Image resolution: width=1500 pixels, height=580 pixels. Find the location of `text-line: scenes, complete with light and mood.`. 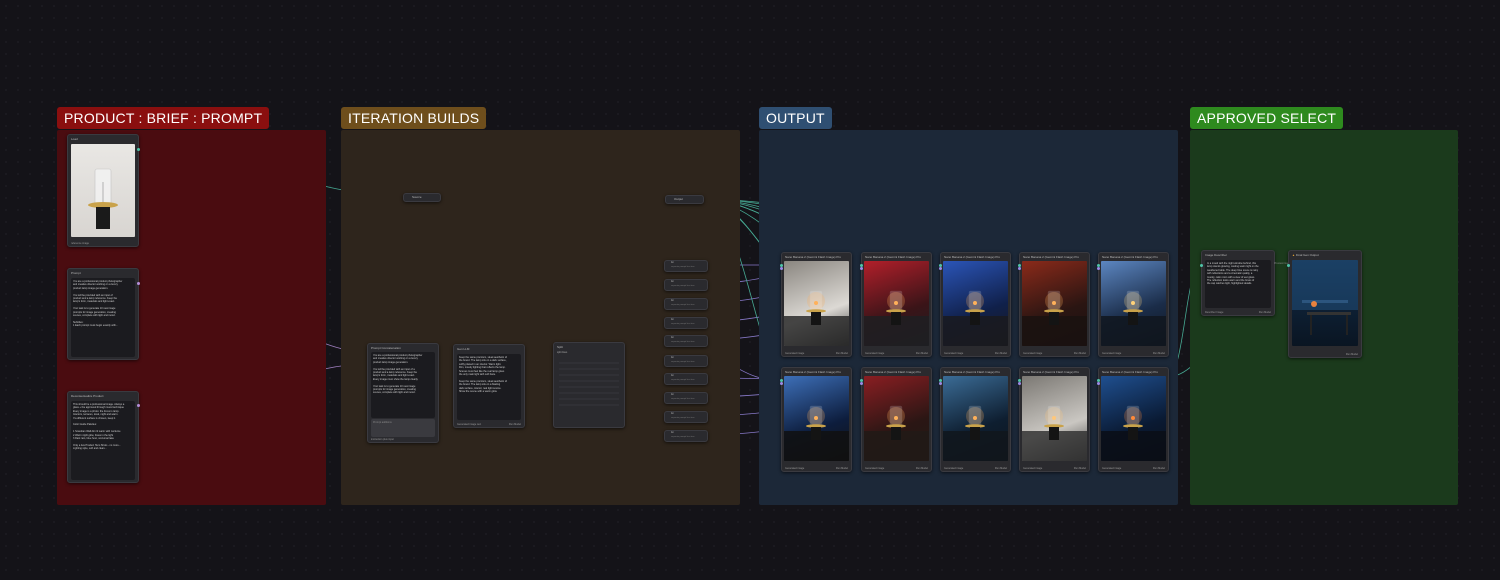

text-line: scenes, complete with light and mood. is located at coordinates (394, 393).